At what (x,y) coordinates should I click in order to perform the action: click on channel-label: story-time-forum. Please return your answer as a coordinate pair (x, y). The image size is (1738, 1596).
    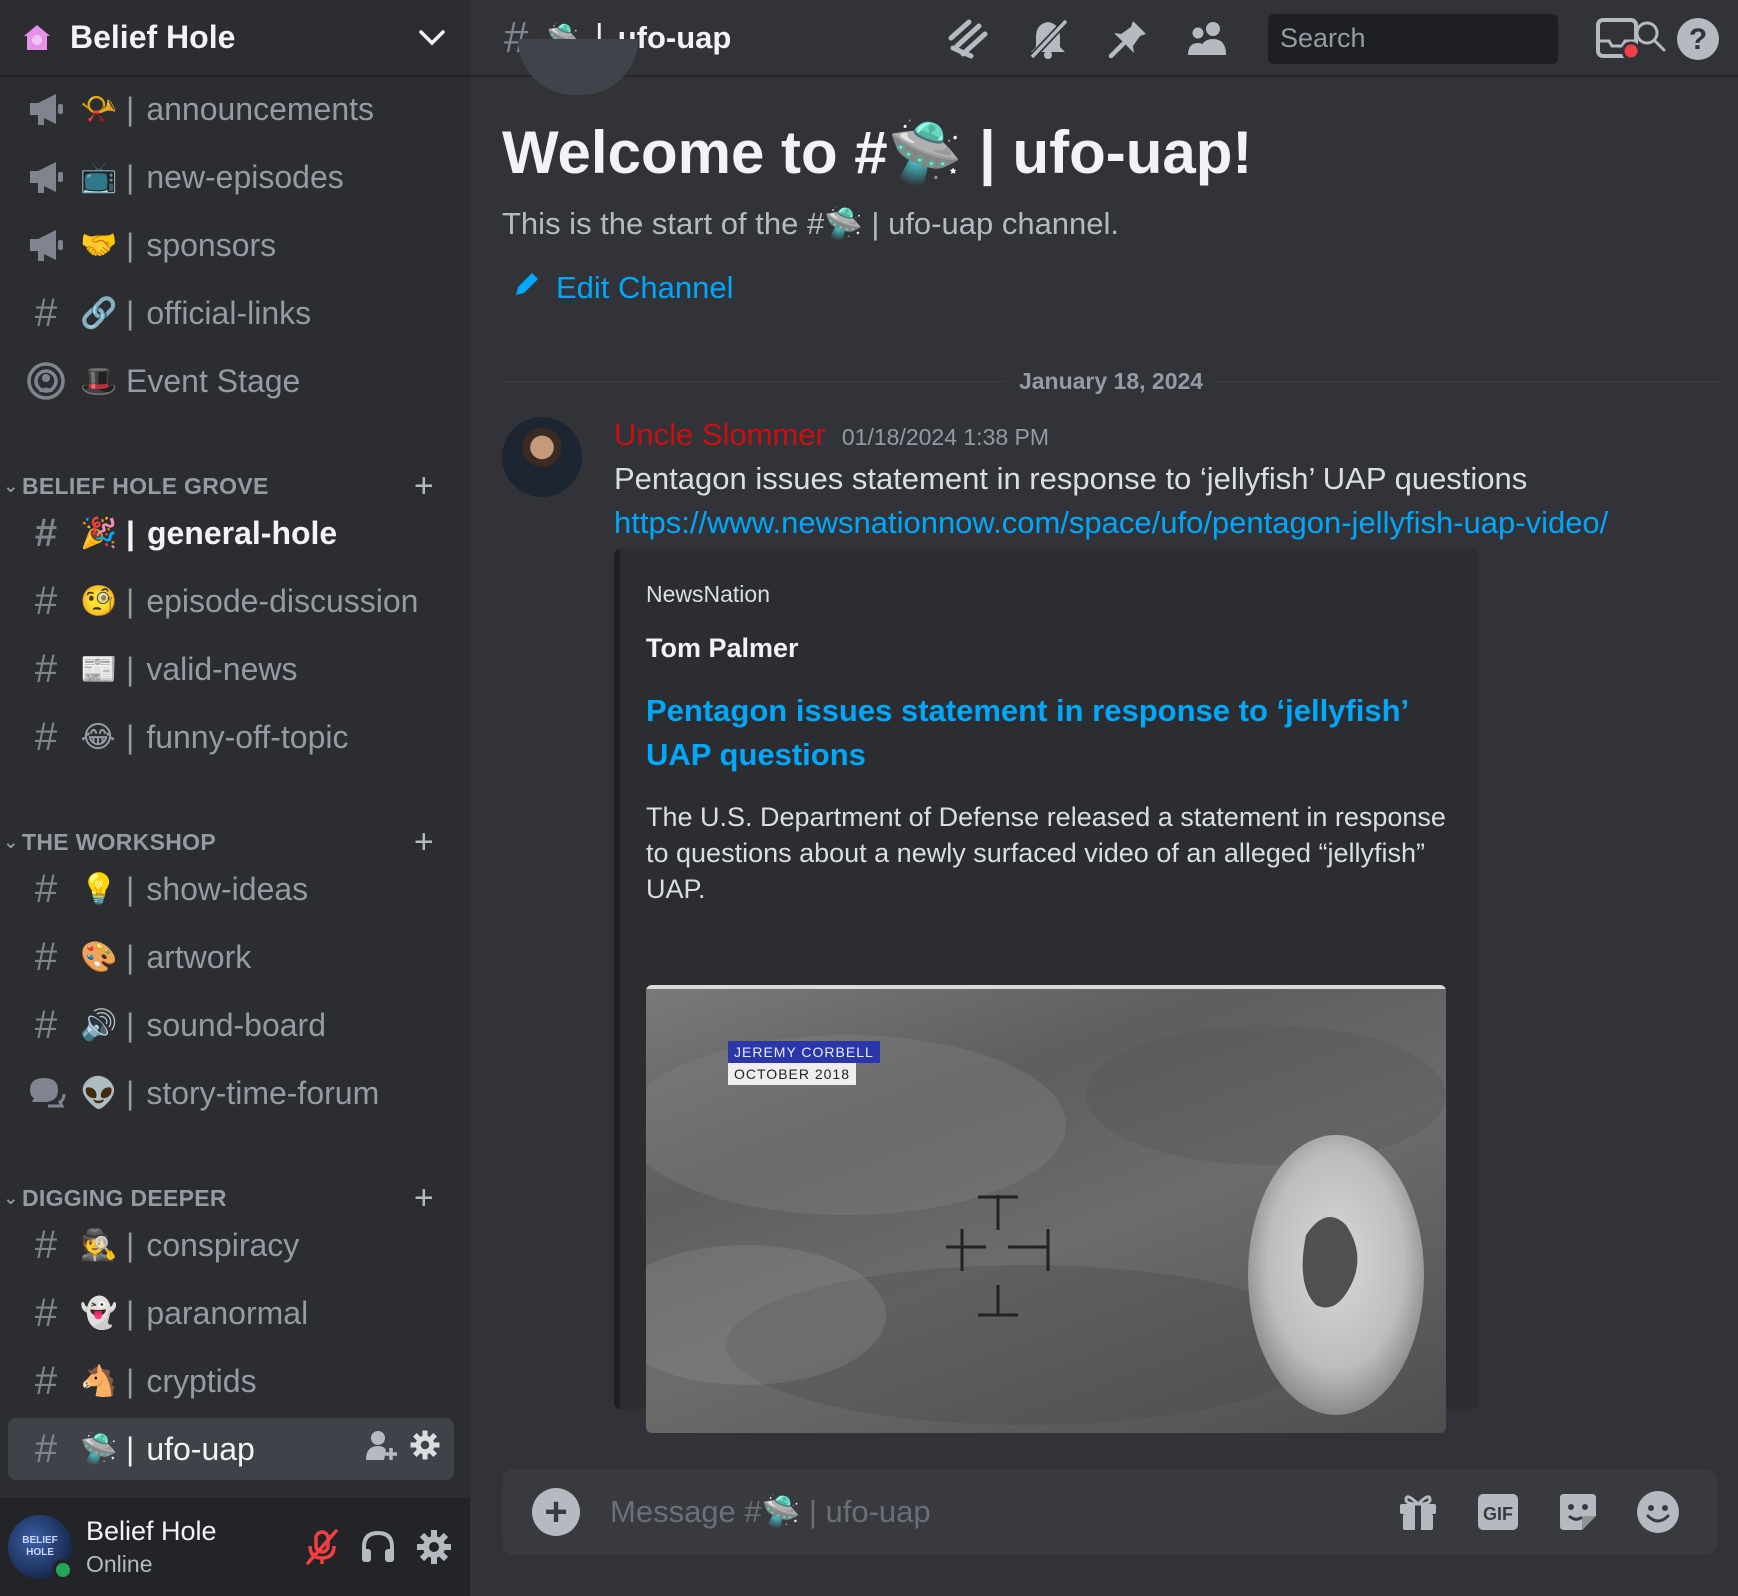
    Looking at the image, I should click on (263, 1092).